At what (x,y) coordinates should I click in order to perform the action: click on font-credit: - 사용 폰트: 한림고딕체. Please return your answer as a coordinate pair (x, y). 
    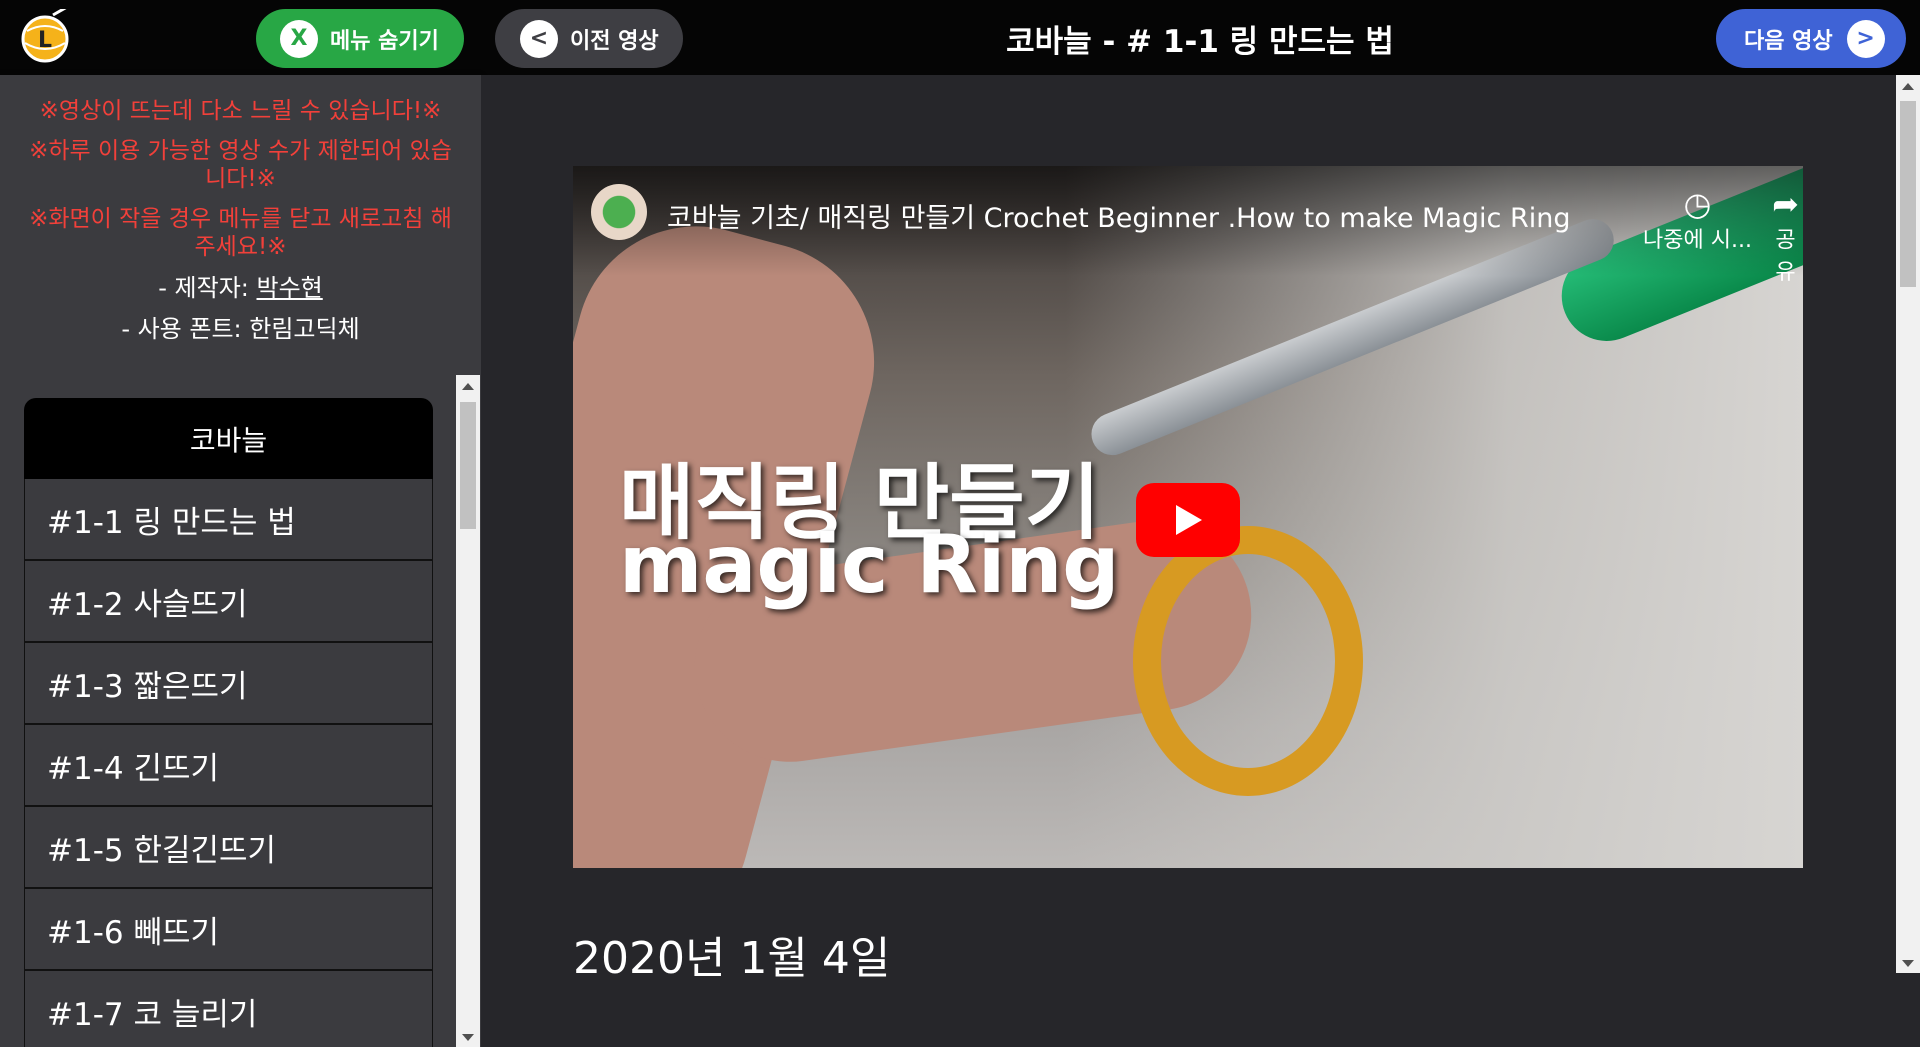
    Looking at the image, I should click on (240, 329).